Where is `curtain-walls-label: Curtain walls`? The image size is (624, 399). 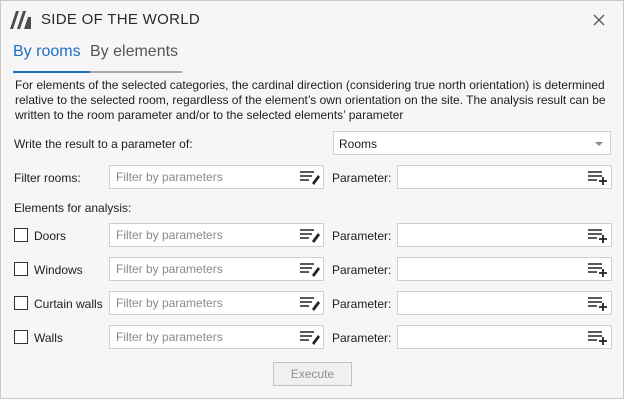 curtain-walls-label: Curtain walls is located at coordinates (68, 304).